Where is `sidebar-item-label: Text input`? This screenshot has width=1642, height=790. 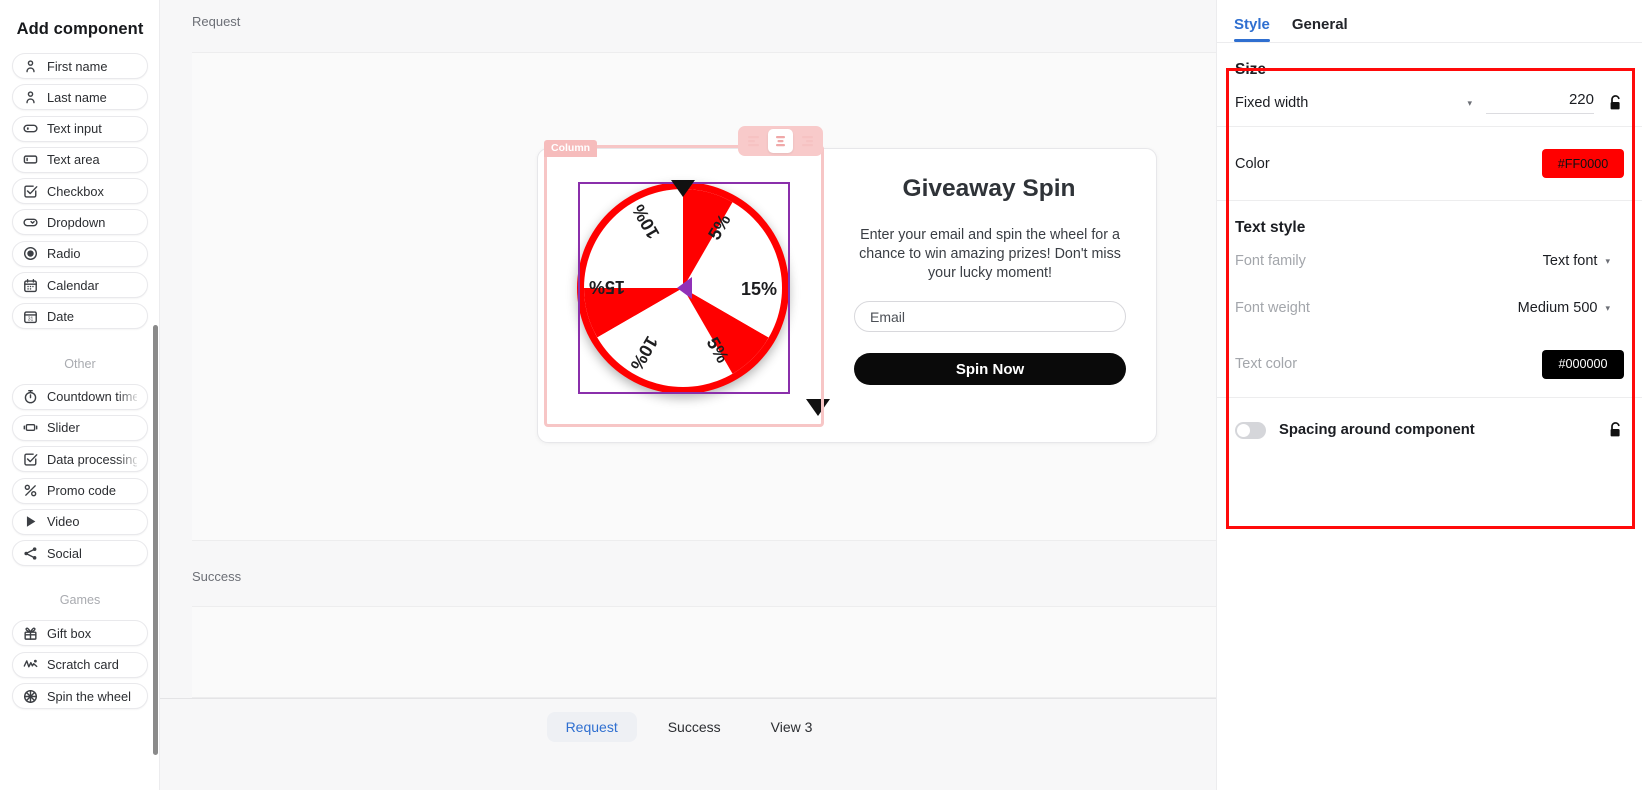 sidebar-item-label: Text input is located at coordinates (74, 129).